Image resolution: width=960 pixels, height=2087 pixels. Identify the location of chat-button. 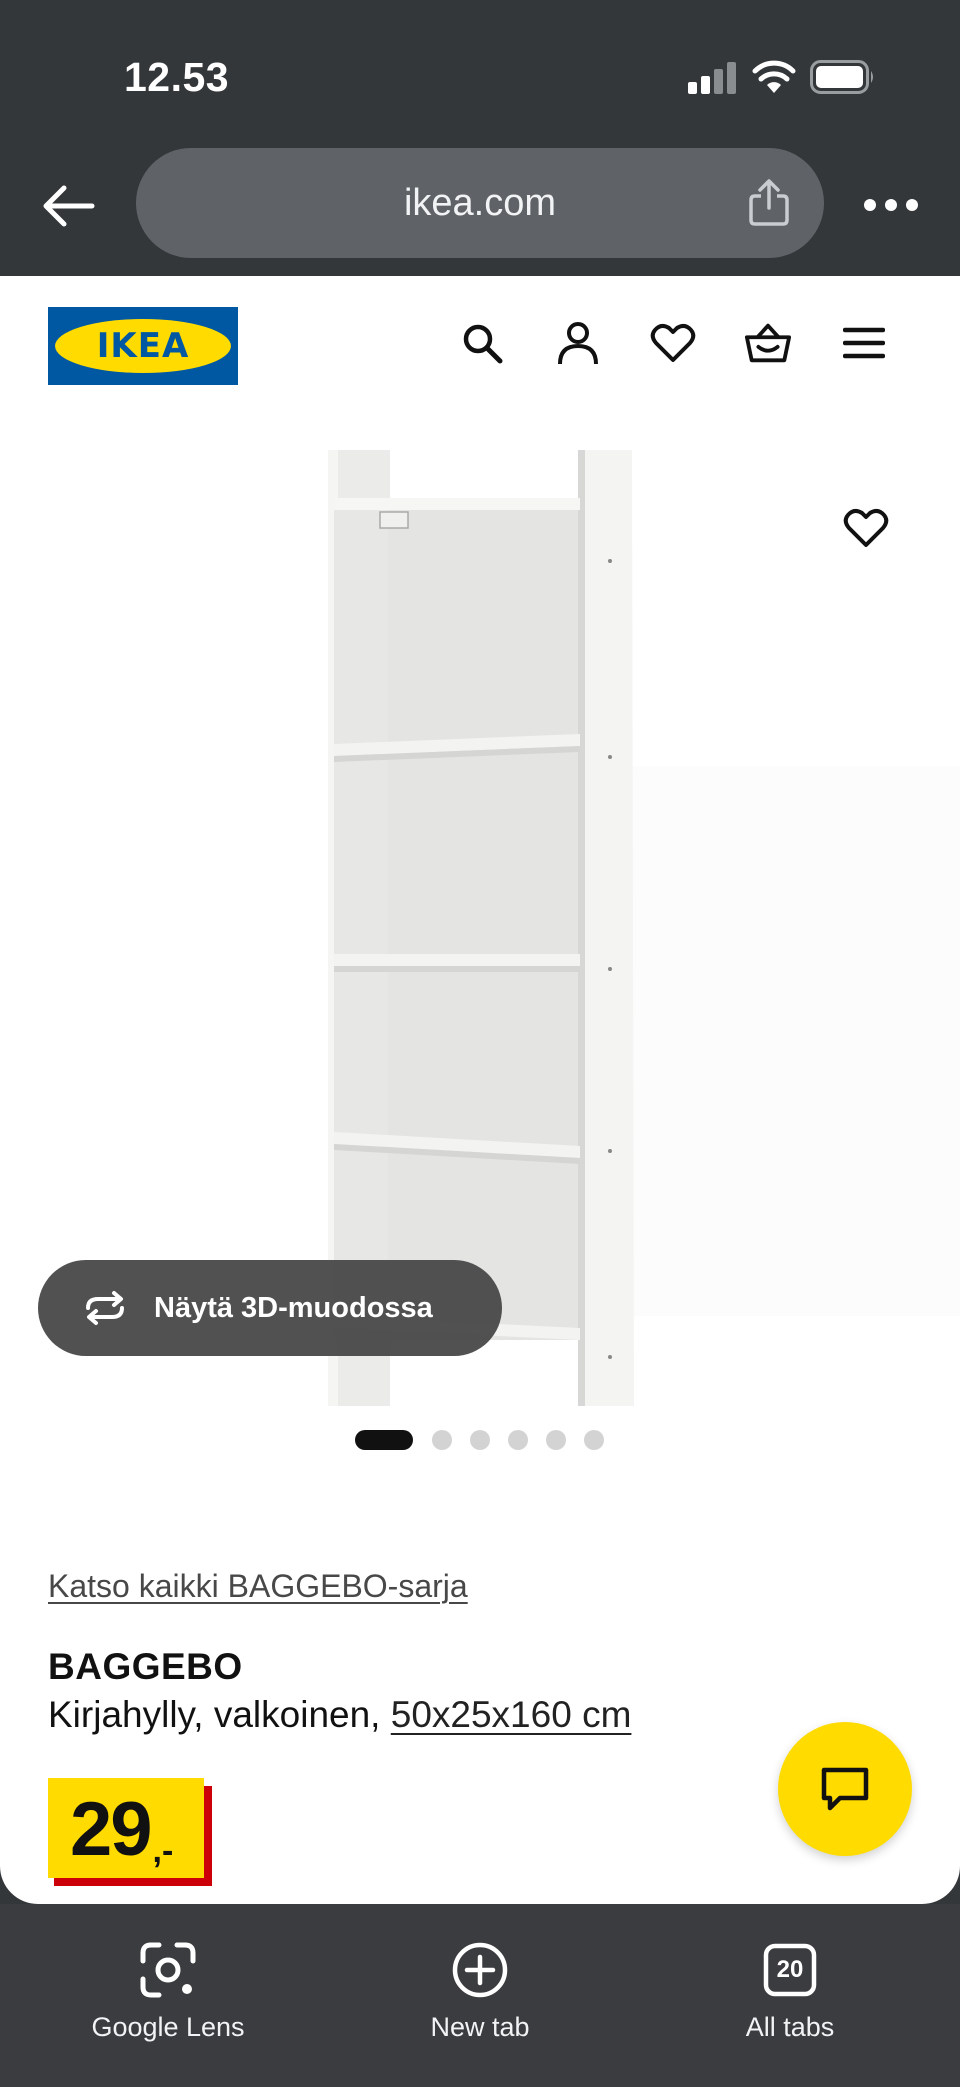
(845, 1789).